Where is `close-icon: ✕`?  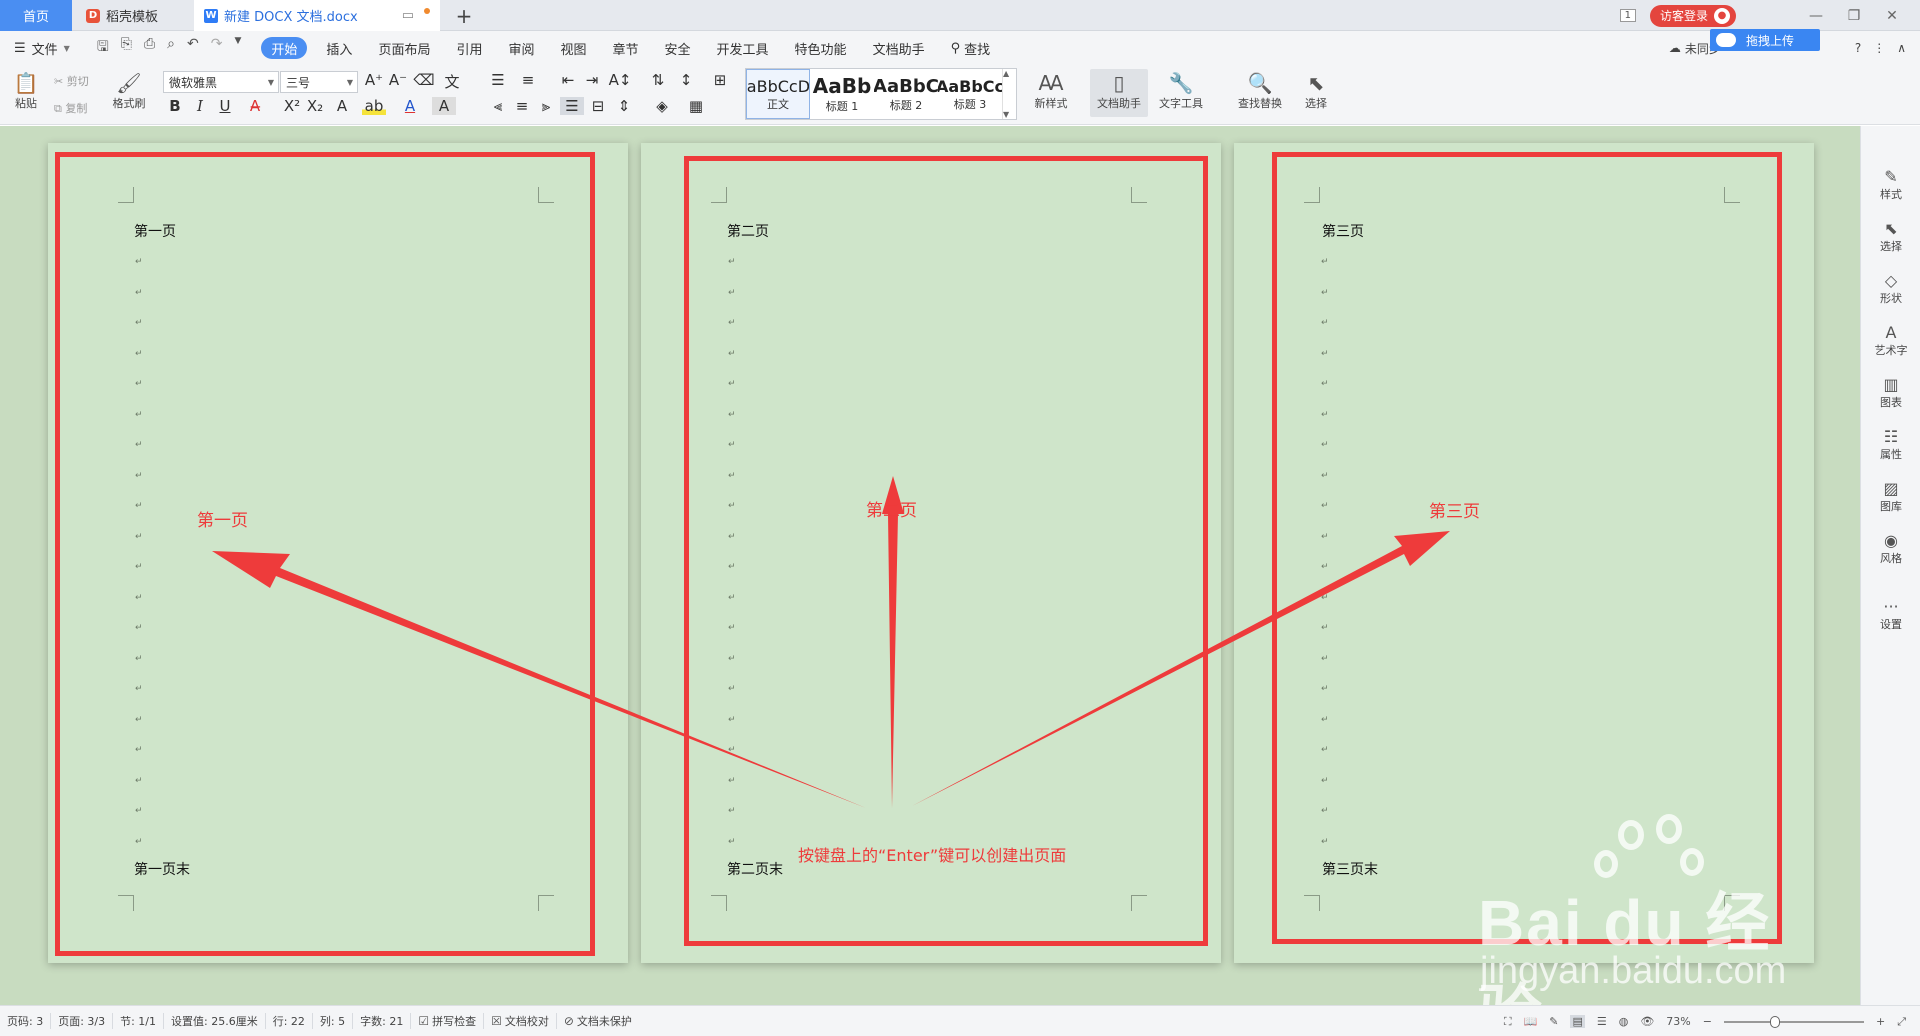
close-icon: ✕ is located at coordinates (1892, 16).